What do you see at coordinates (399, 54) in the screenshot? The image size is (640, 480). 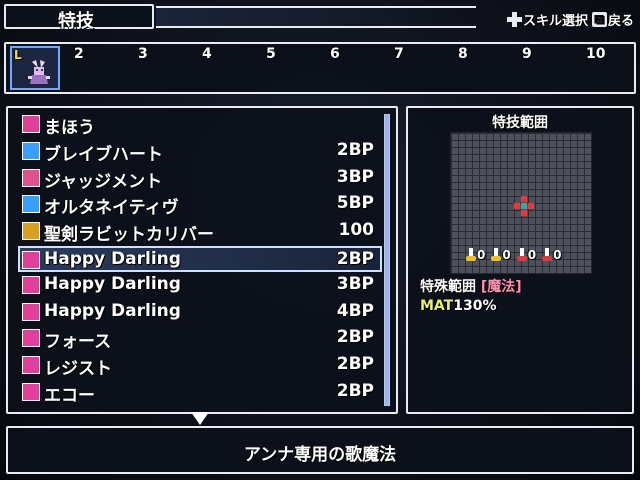 I see `party-slot-7: 7` at bounding box center [399, 54].